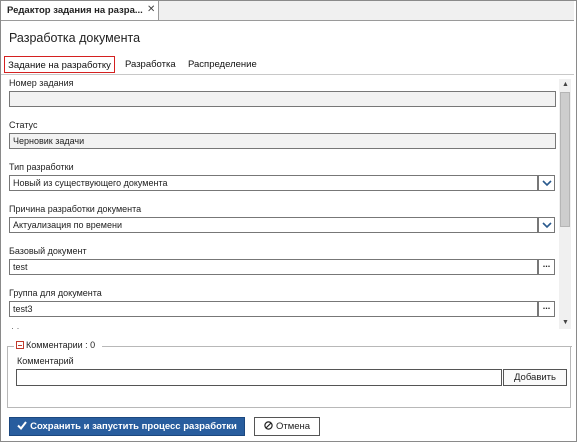 The image size is (577, 442). Describe the element at coordinates (75, 209) in the screenshot. I see `reason-label: Причина разработки документа` at that location.